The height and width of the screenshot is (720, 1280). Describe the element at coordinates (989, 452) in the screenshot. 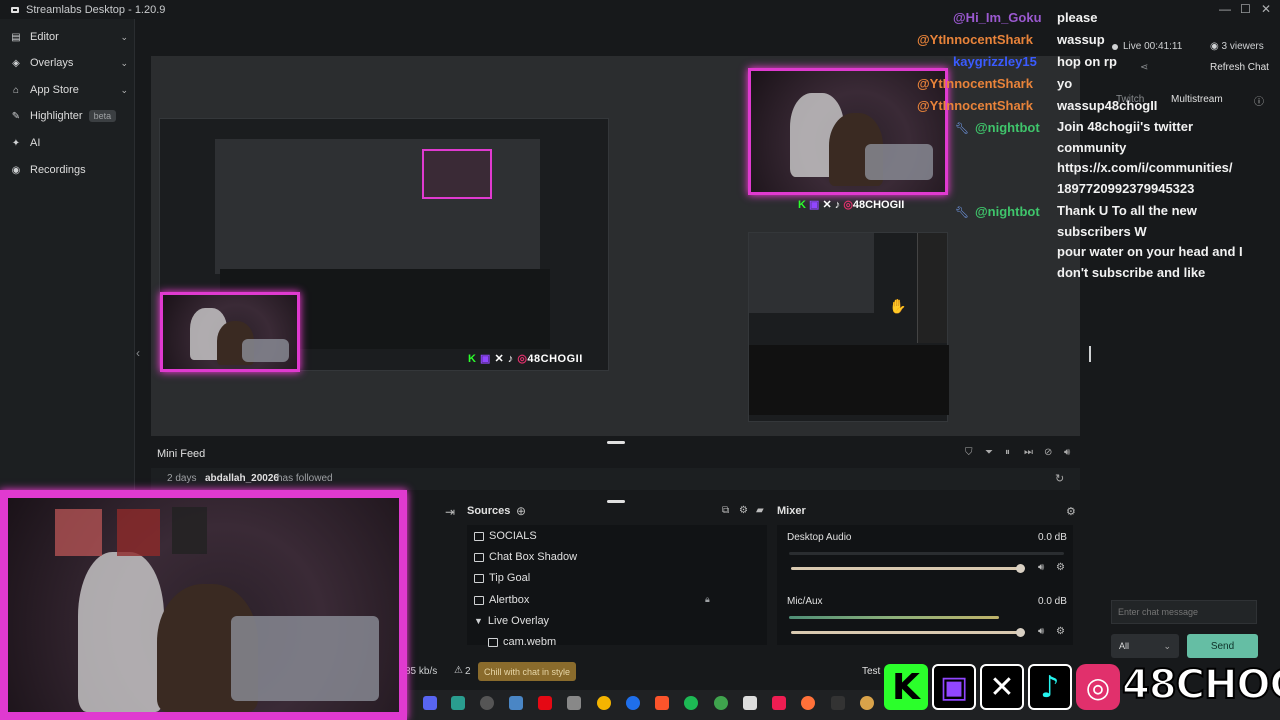

I see `filter-icon: ⏷` at that location.